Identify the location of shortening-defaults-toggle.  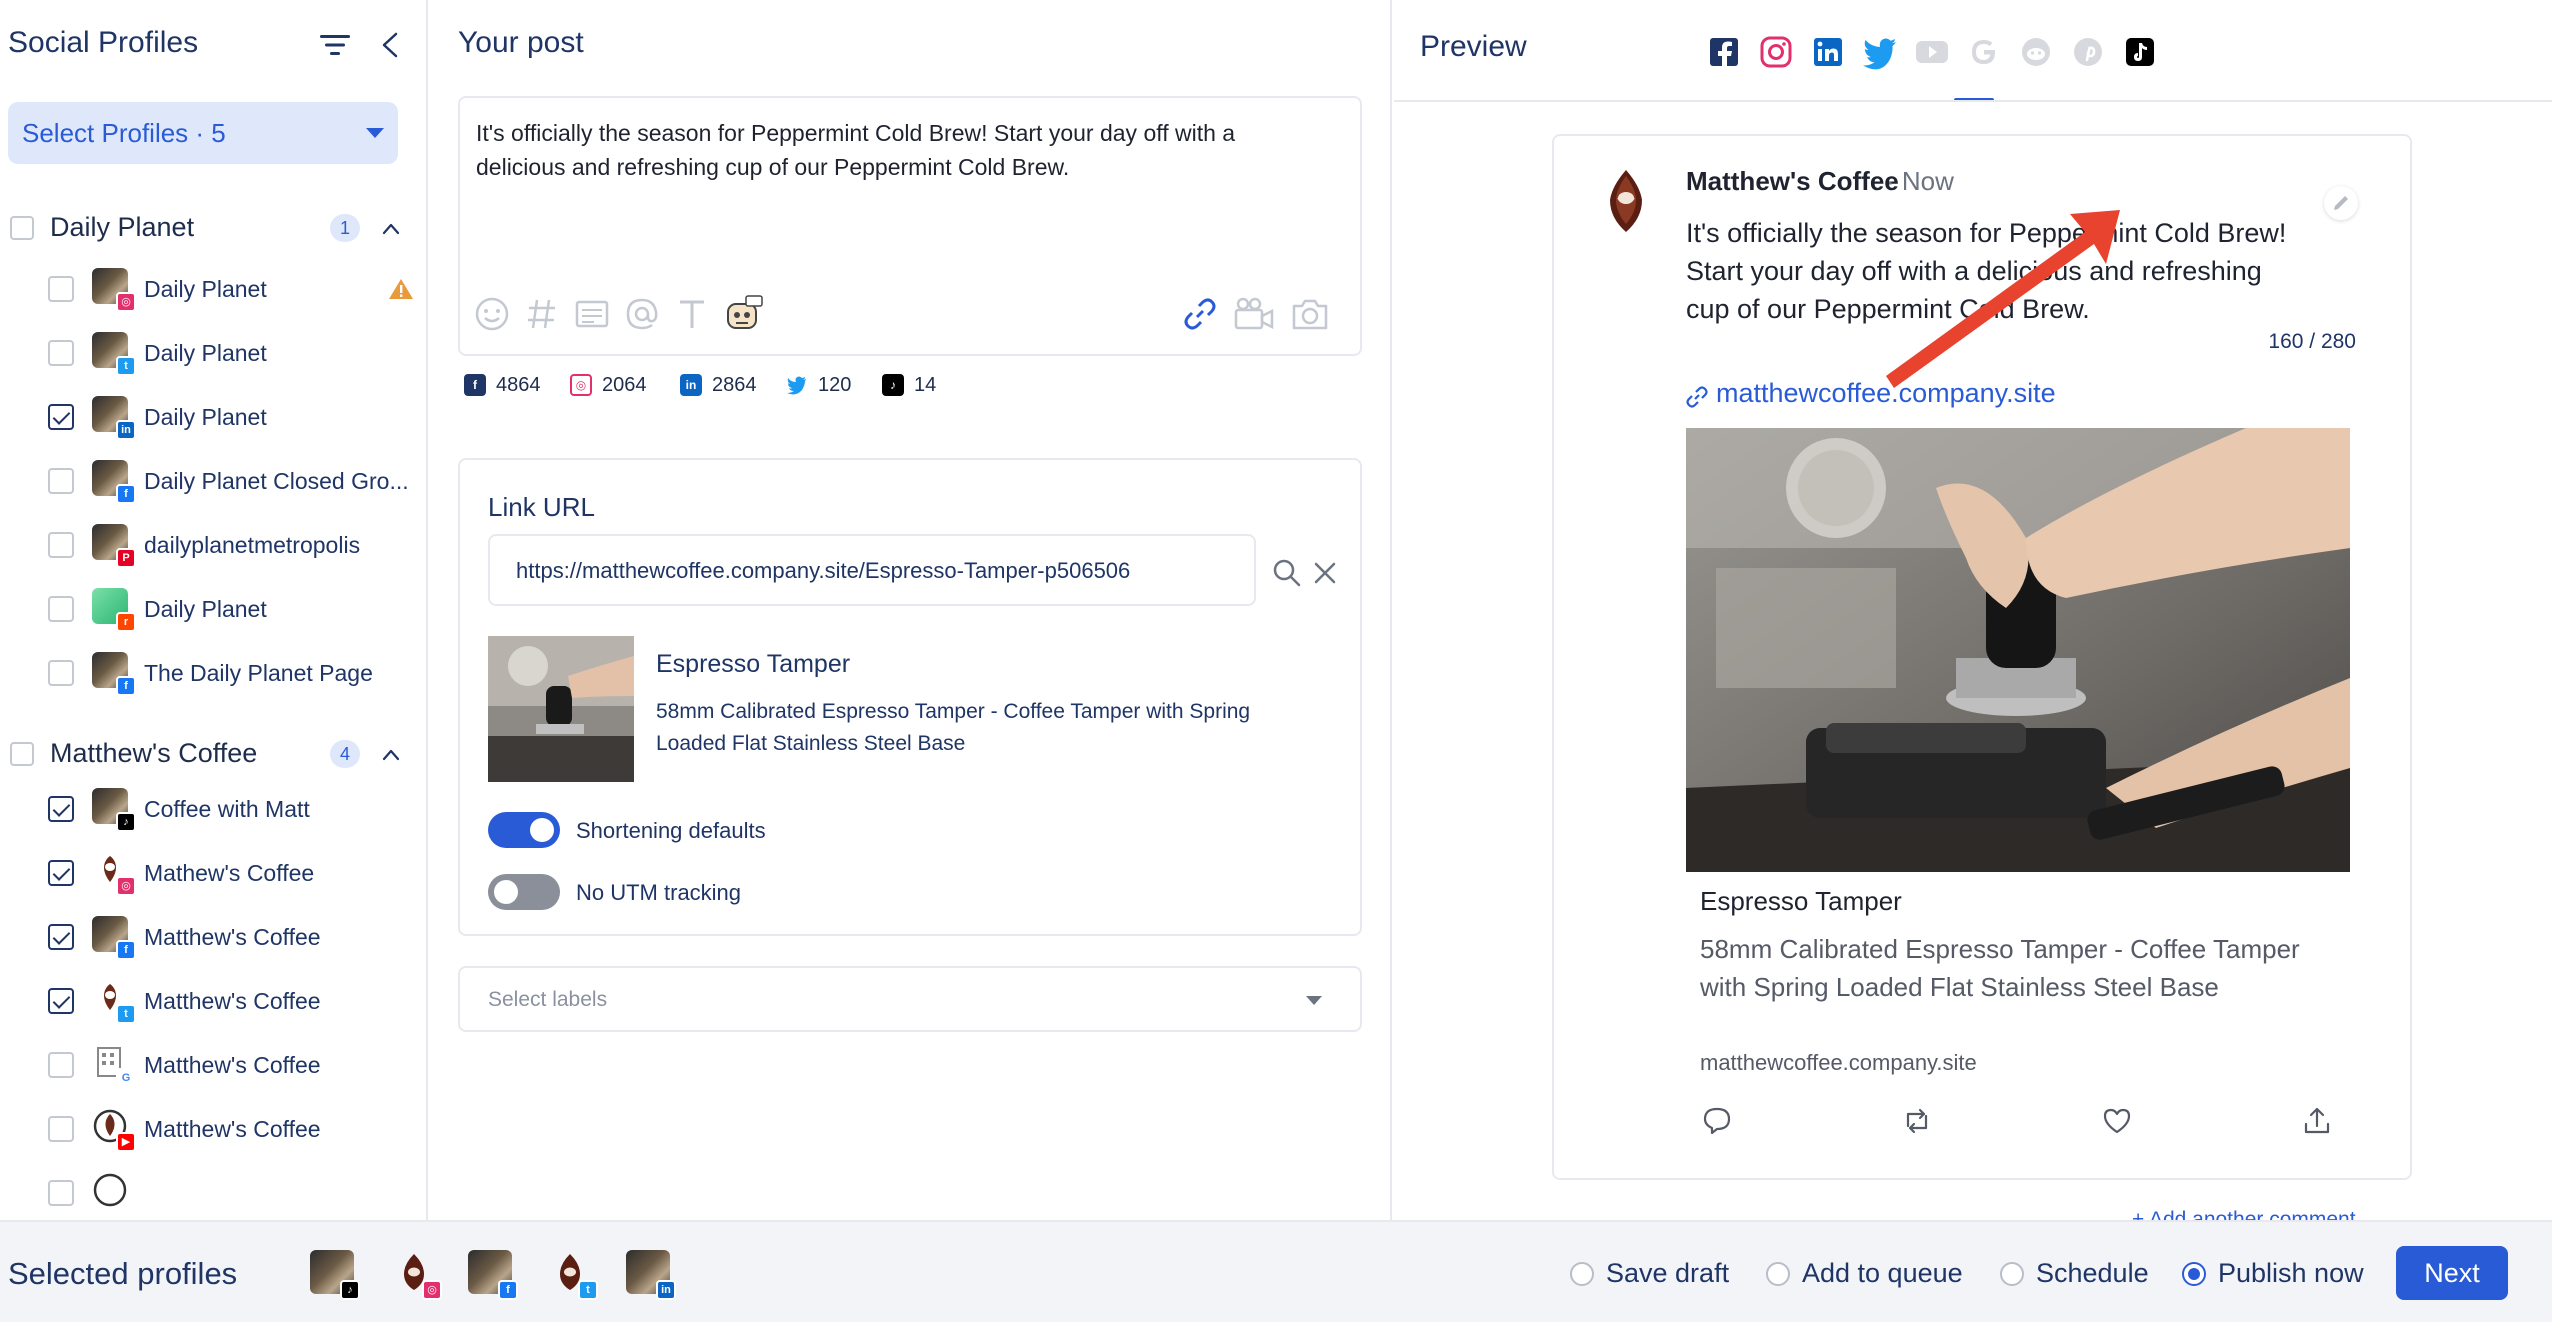
(524, 830).